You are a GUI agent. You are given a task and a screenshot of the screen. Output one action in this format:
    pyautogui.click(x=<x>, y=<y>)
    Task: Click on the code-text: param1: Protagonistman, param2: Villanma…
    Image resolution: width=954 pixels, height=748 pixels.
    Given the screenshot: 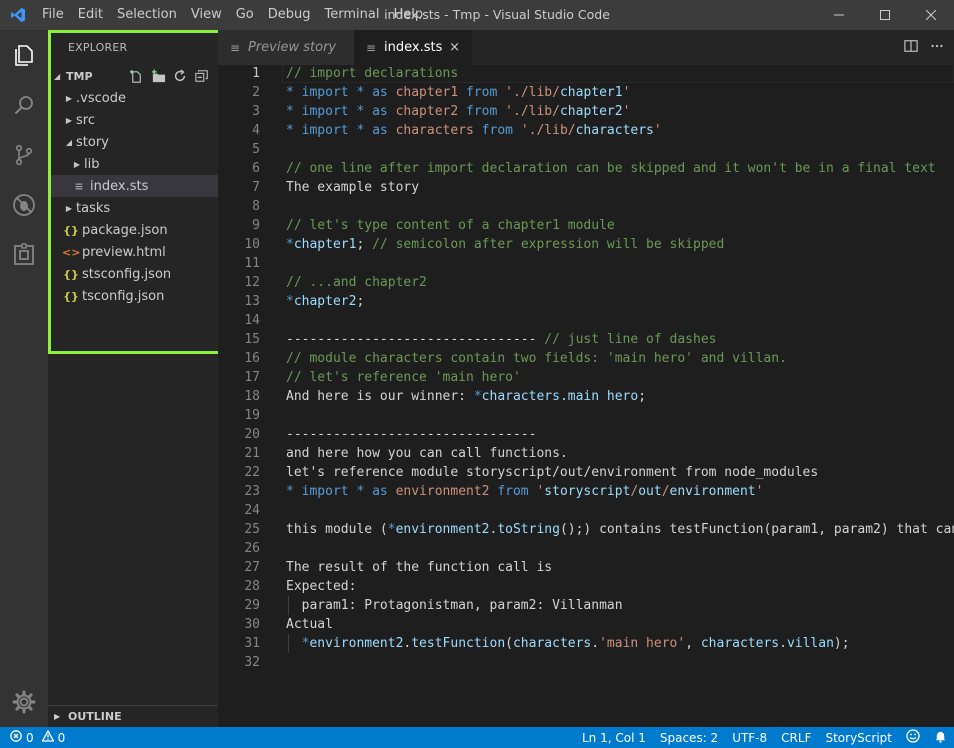 What is the action you would take?
    pyautogui.click(x=454, y=605)
    